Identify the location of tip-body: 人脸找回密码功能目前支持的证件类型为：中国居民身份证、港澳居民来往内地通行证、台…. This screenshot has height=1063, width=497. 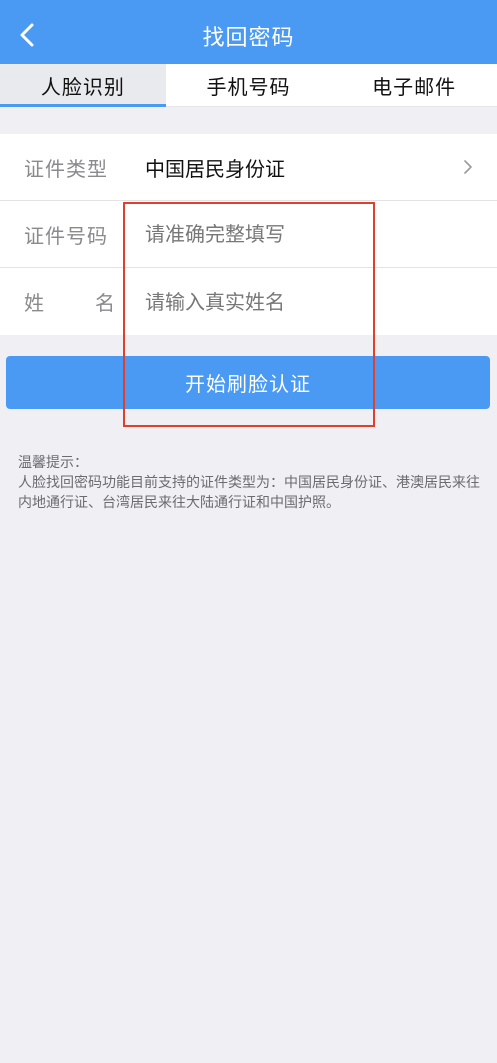
(249, 493).